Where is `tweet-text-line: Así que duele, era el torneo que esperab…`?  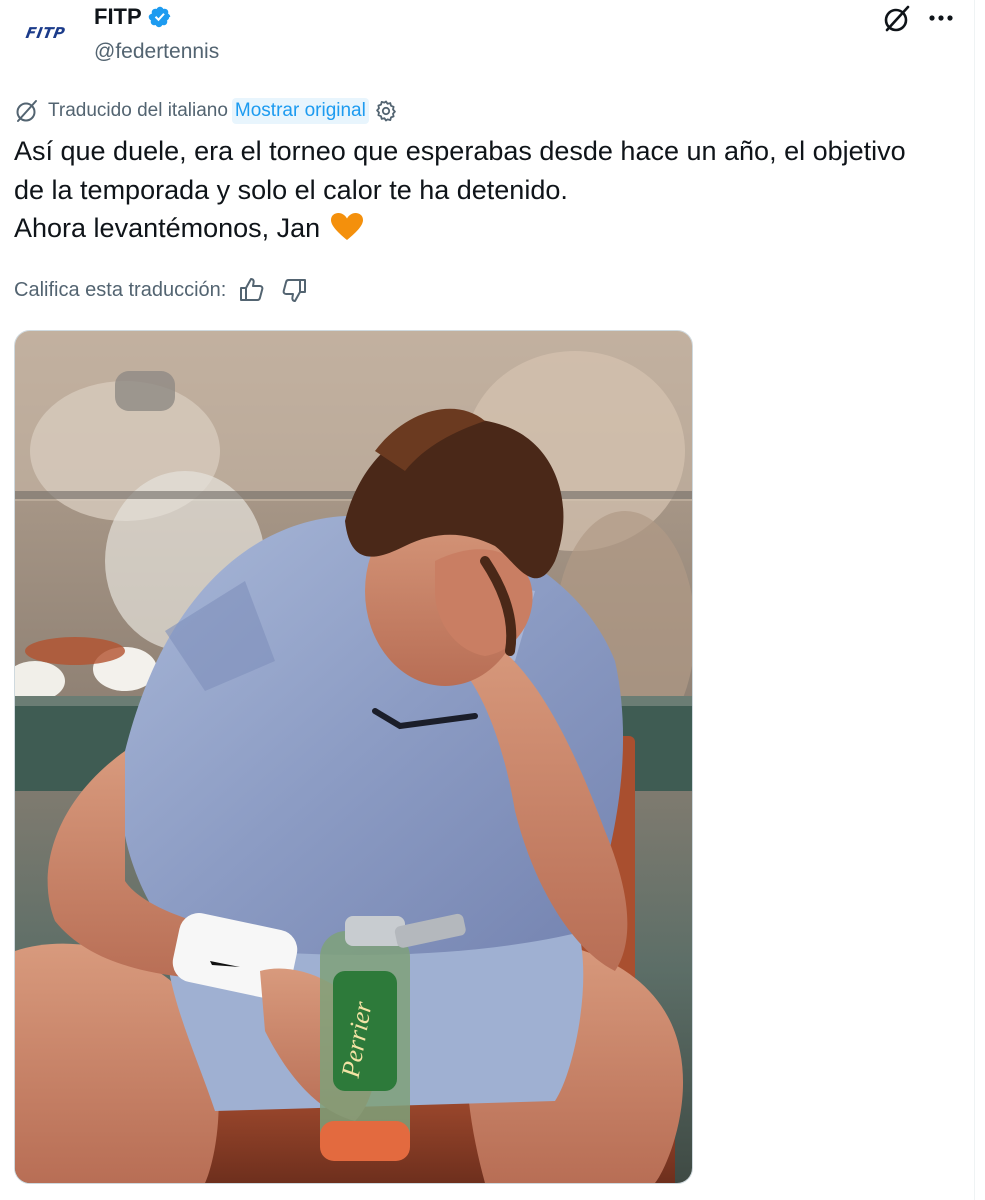 tweet-text-line: Así que duele, era el torneo que esperab… is located at coordinates (460, 151).